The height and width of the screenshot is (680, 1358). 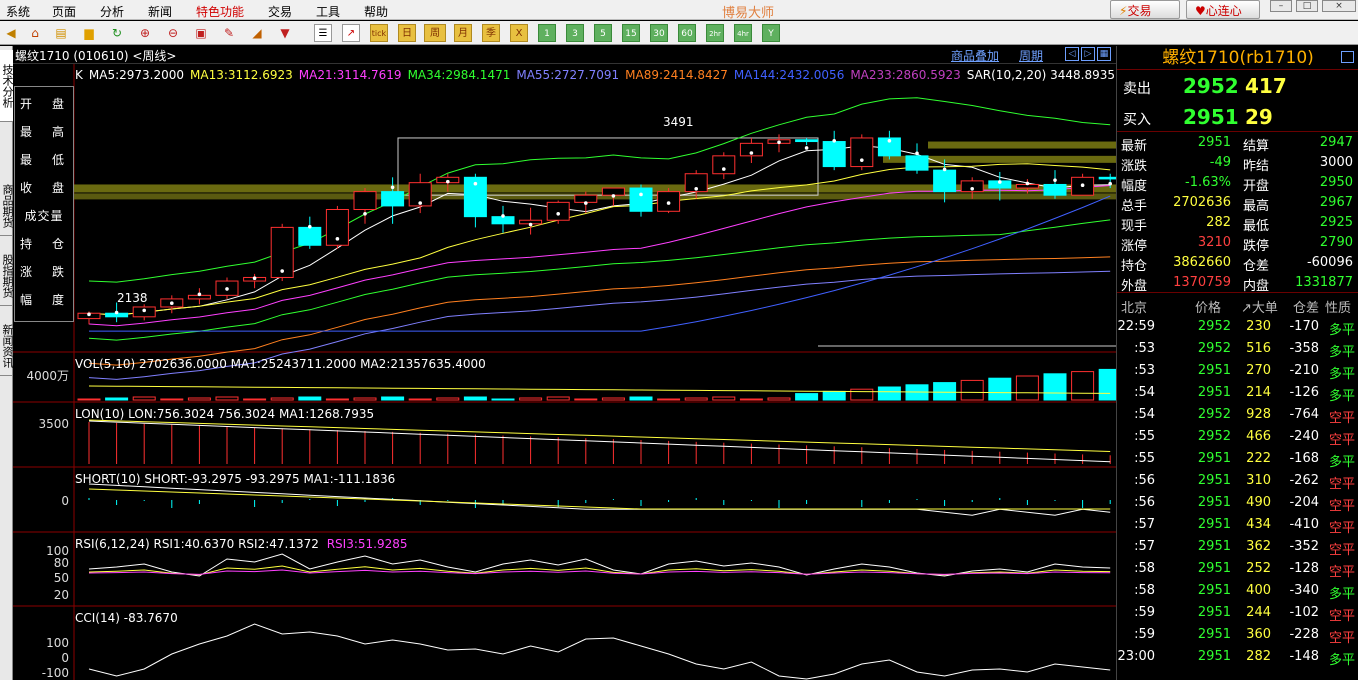 What do you see at coordinates (435, 33) in the screenshot?
I see `period-week: 周` at bounding box center [435, 33].